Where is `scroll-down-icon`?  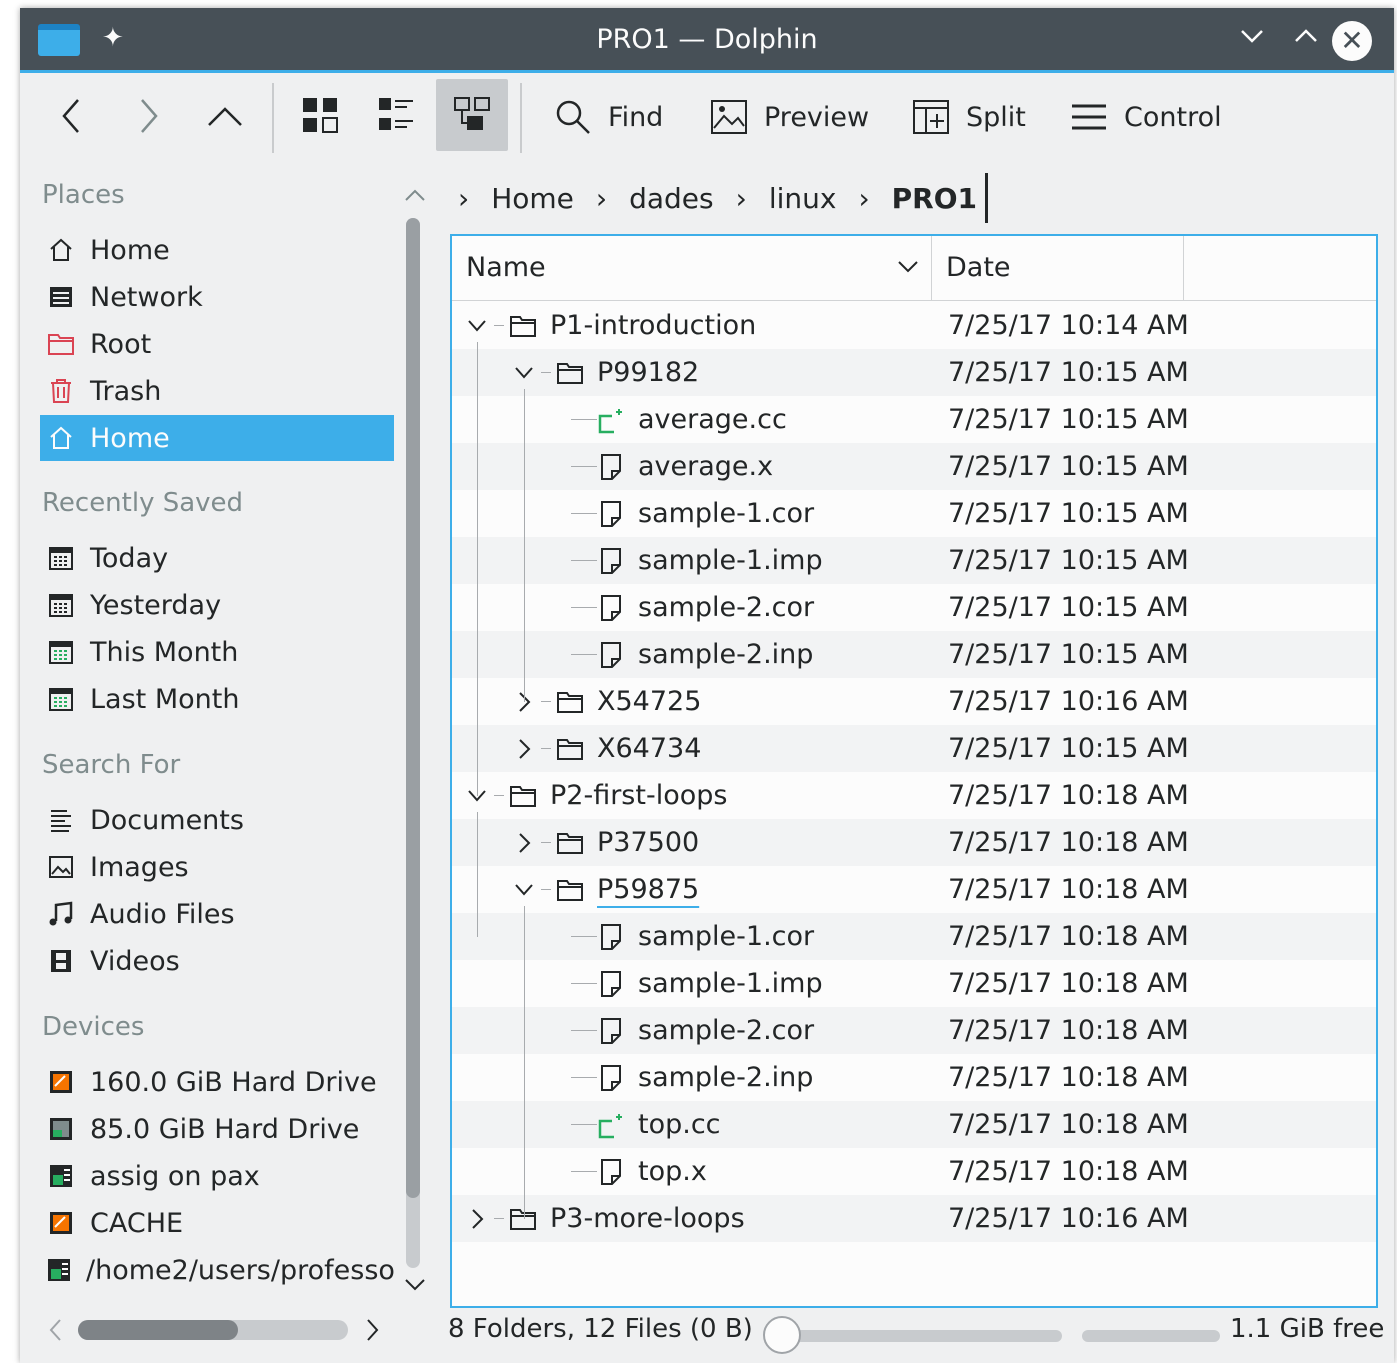
scroll-down-icon is located at coordinates (415, 1287).